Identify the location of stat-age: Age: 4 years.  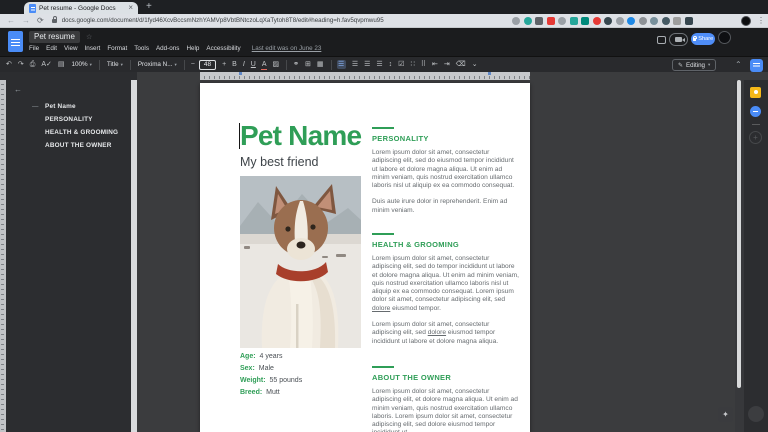
(271, 357).